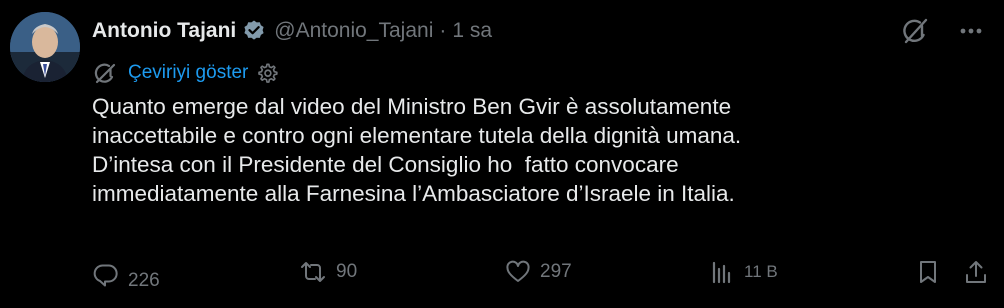  I want to click on show-translation-label: Çeviriyi göster, so click(188, 73).